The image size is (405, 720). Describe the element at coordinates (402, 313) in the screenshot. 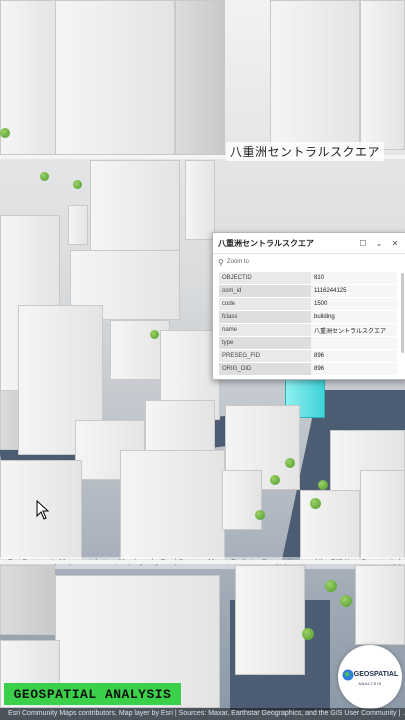

I see `popup-scrollbar` at that location.